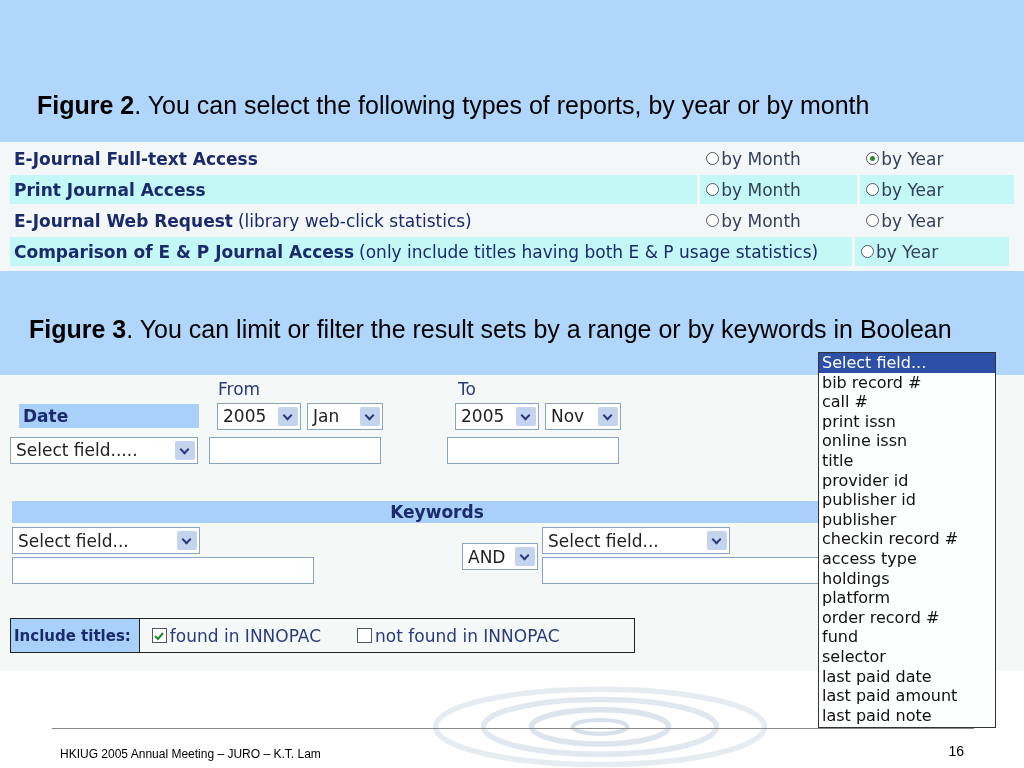  Describe the element at coordinates (240, 389) in the screenshot. I see `from-label: From` at that location.